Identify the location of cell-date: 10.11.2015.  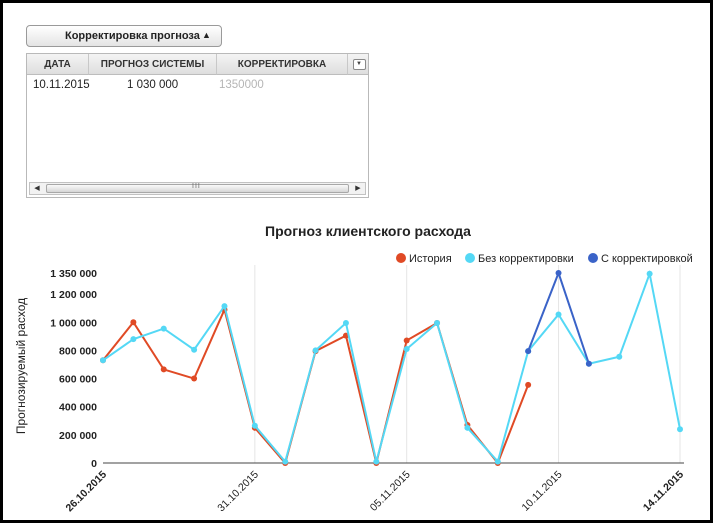
(61, 85).